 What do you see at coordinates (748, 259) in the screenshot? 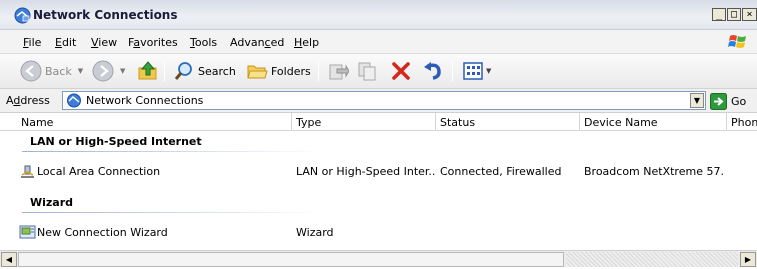
I see `scroll-right-button: ▶` at bounding box center [748, 259].